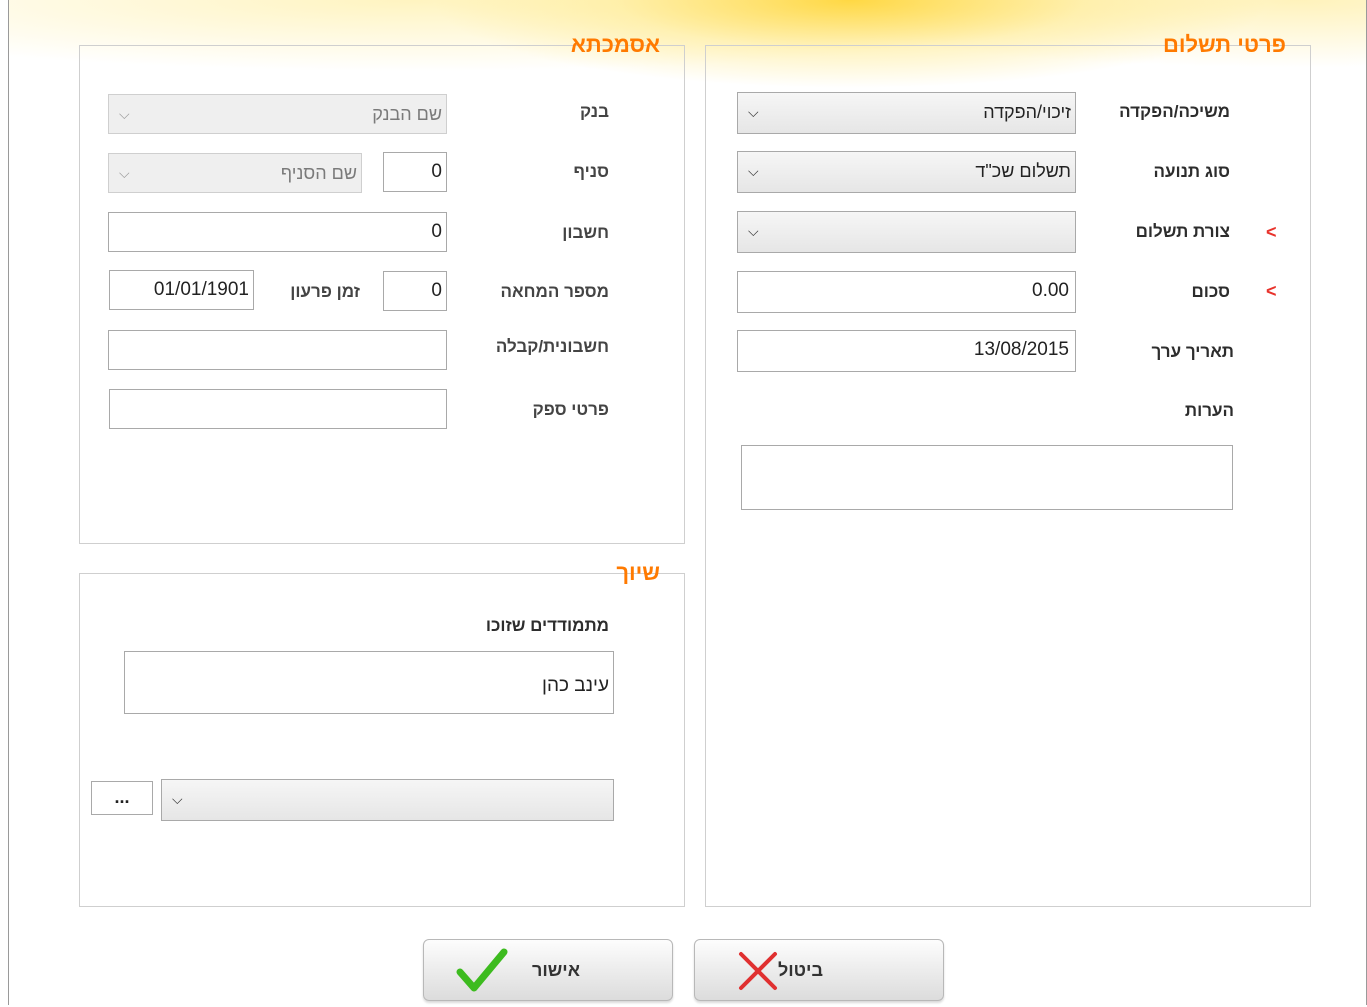  Describe the element at coordinates (181, 290) in the screenshot. I see `due-date-input: 01/01/1901` at that location.